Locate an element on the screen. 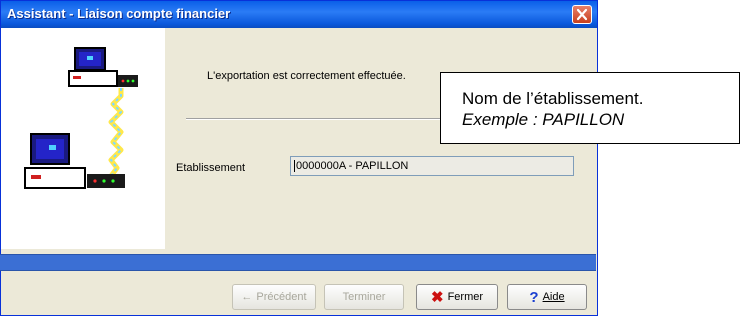 This screenshot has height=316, width=741. previous-button: ← Précédent is located at coordinates (274, 297).